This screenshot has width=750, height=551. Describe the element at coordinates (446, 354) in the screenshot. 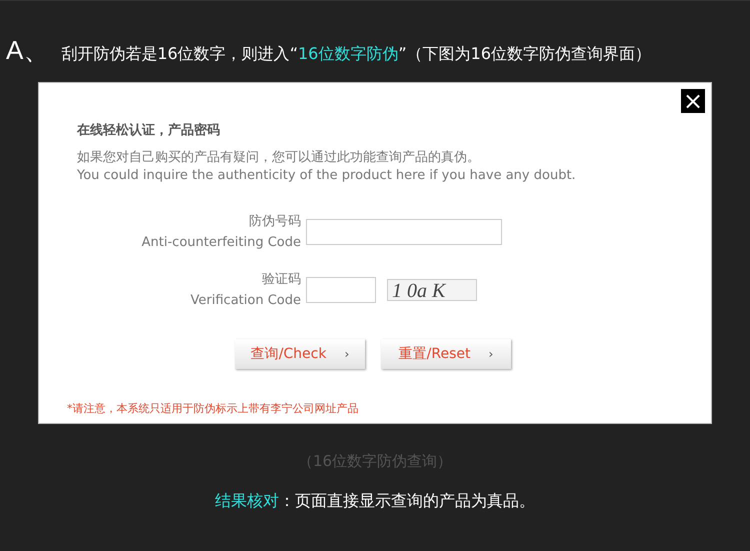

I see `reset-button: 重置/Reset ›` at that location.